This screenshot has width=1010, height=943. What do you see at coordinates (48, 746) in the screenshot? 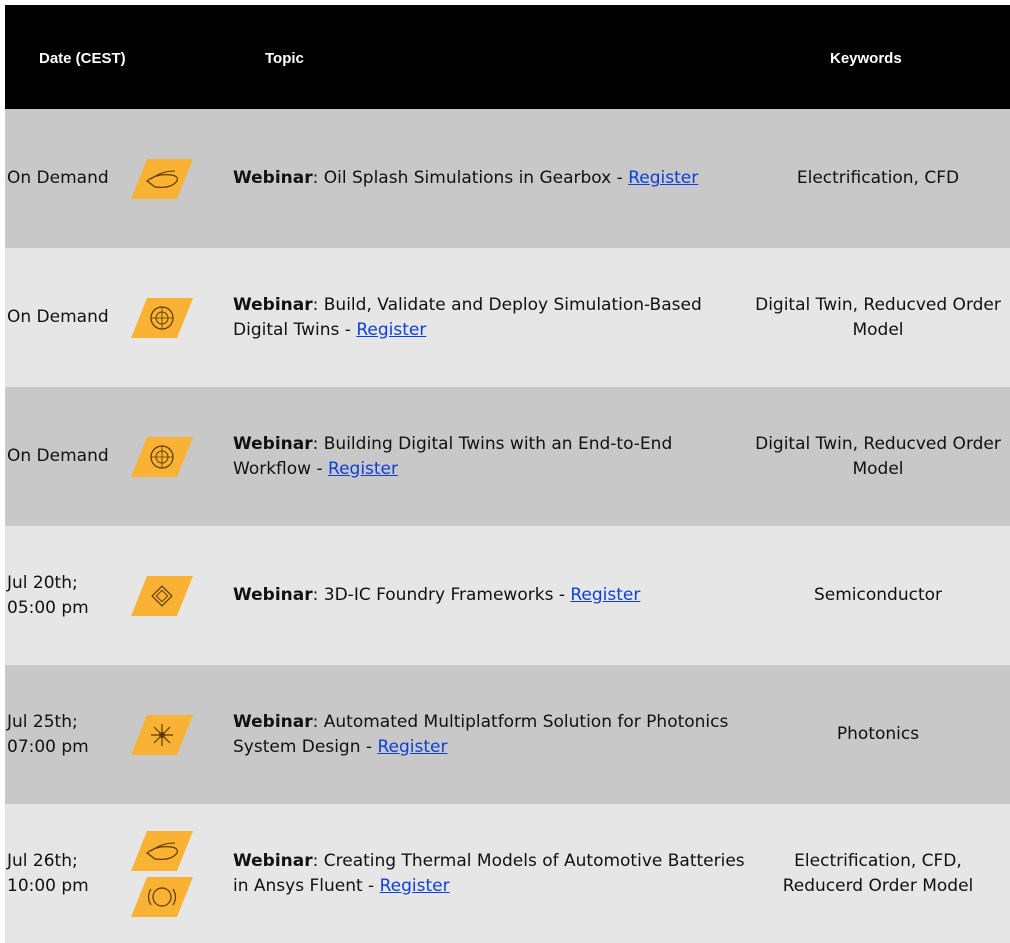
I see `row-date-line2: 07:00 pm` at bounding box center [48, 746].